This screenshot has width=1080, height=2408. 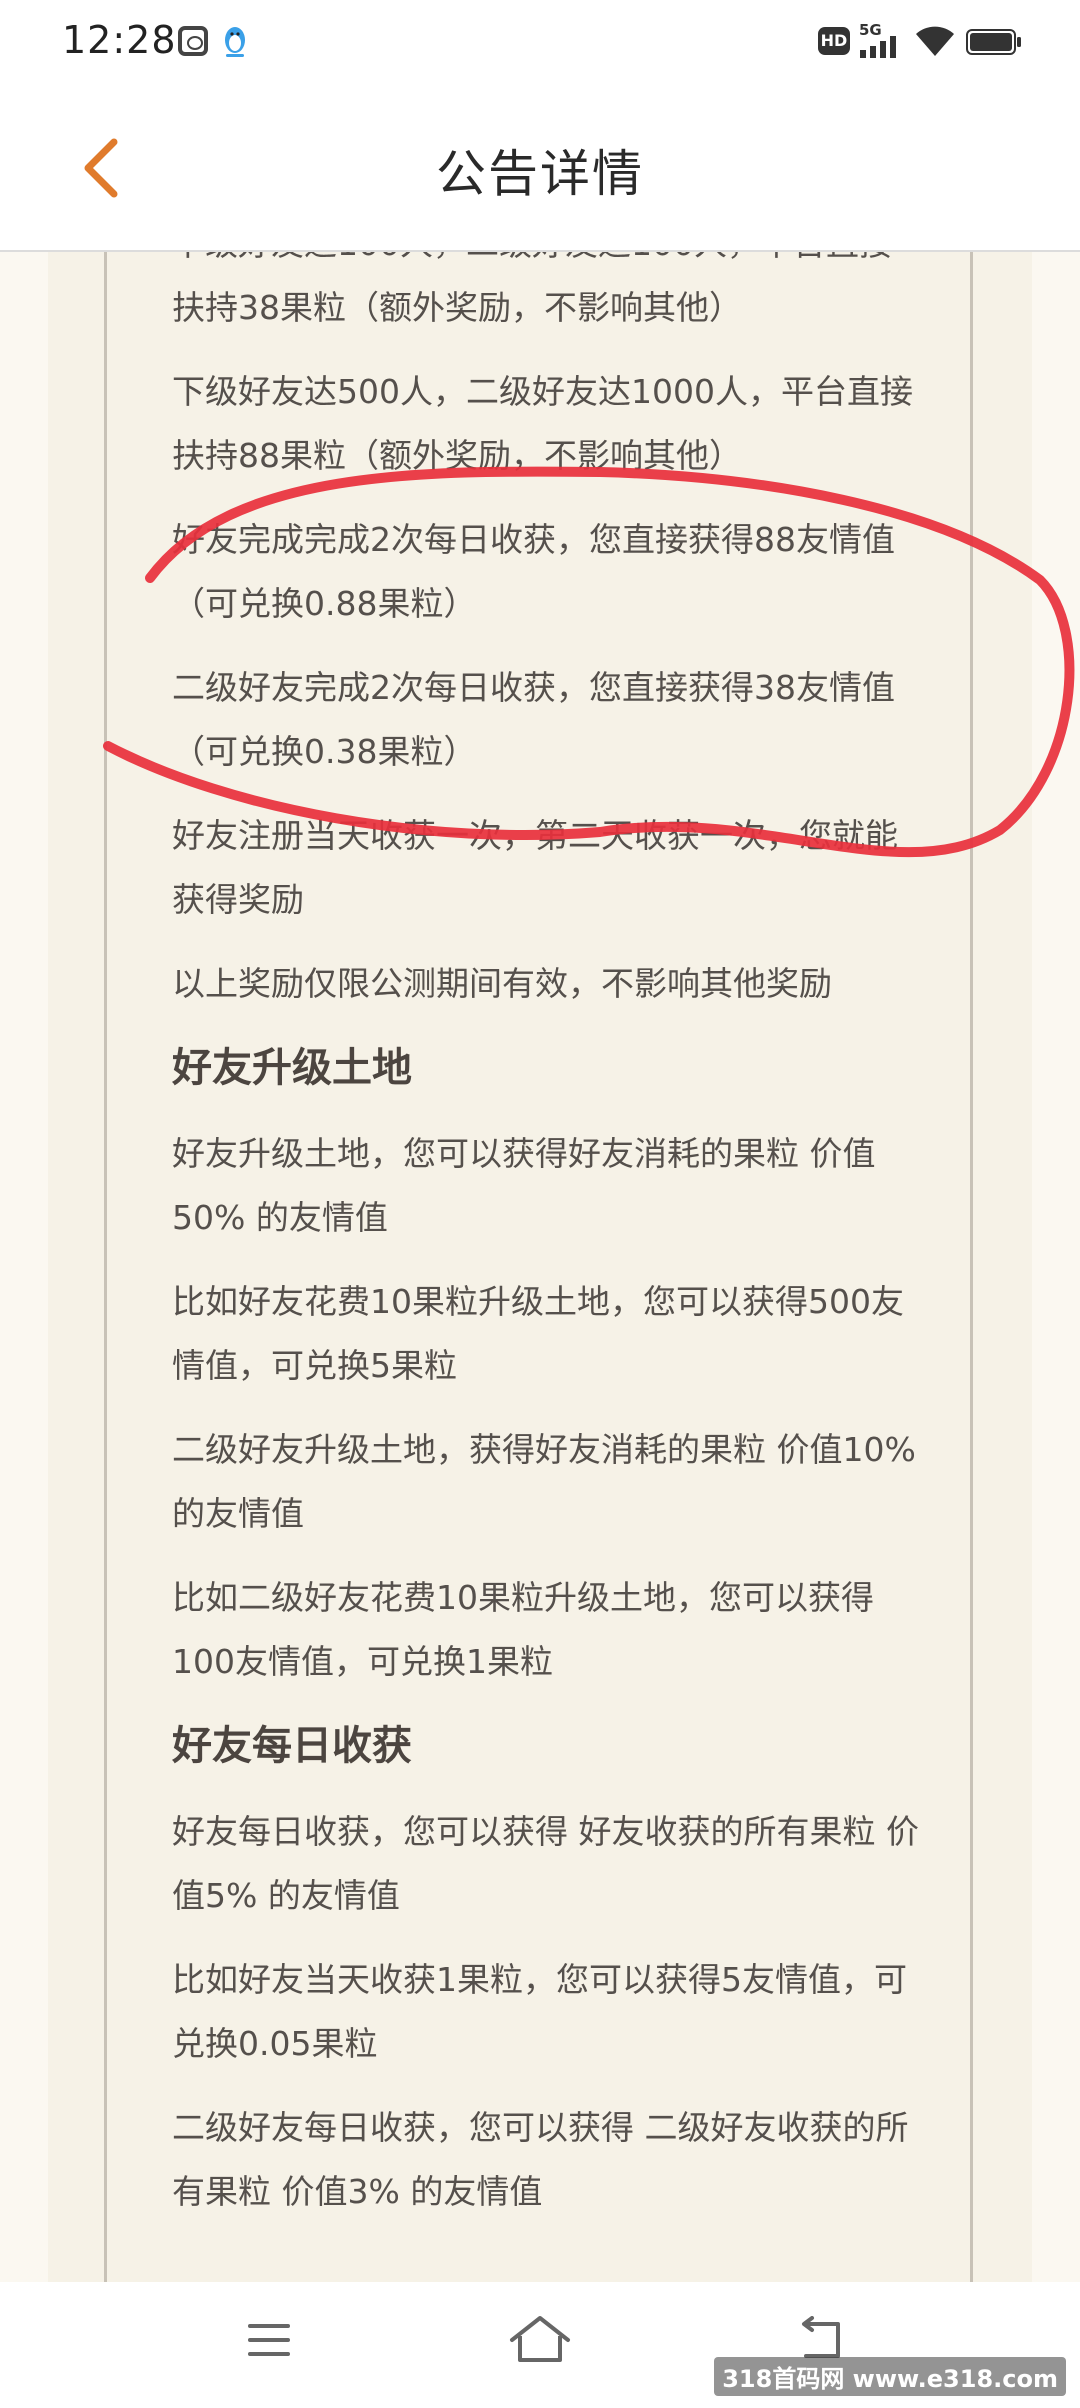 What do you see at coordinates (870, 30) in the screenshot?
I see `svg-text: 5G` at bounding box center [870, 30].